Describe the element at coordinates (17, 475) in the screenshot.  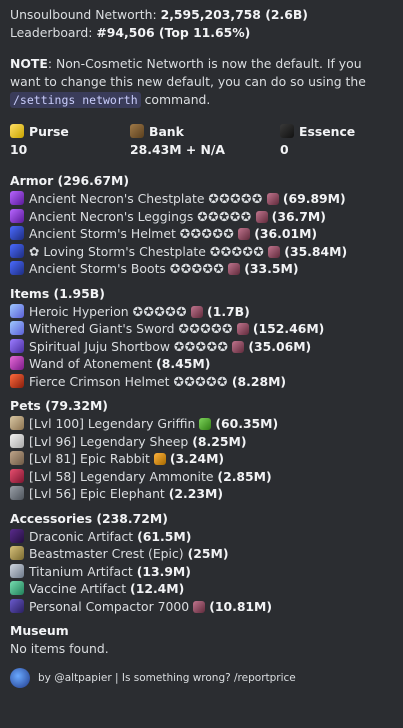
I see `ammonite-icon` at that location.